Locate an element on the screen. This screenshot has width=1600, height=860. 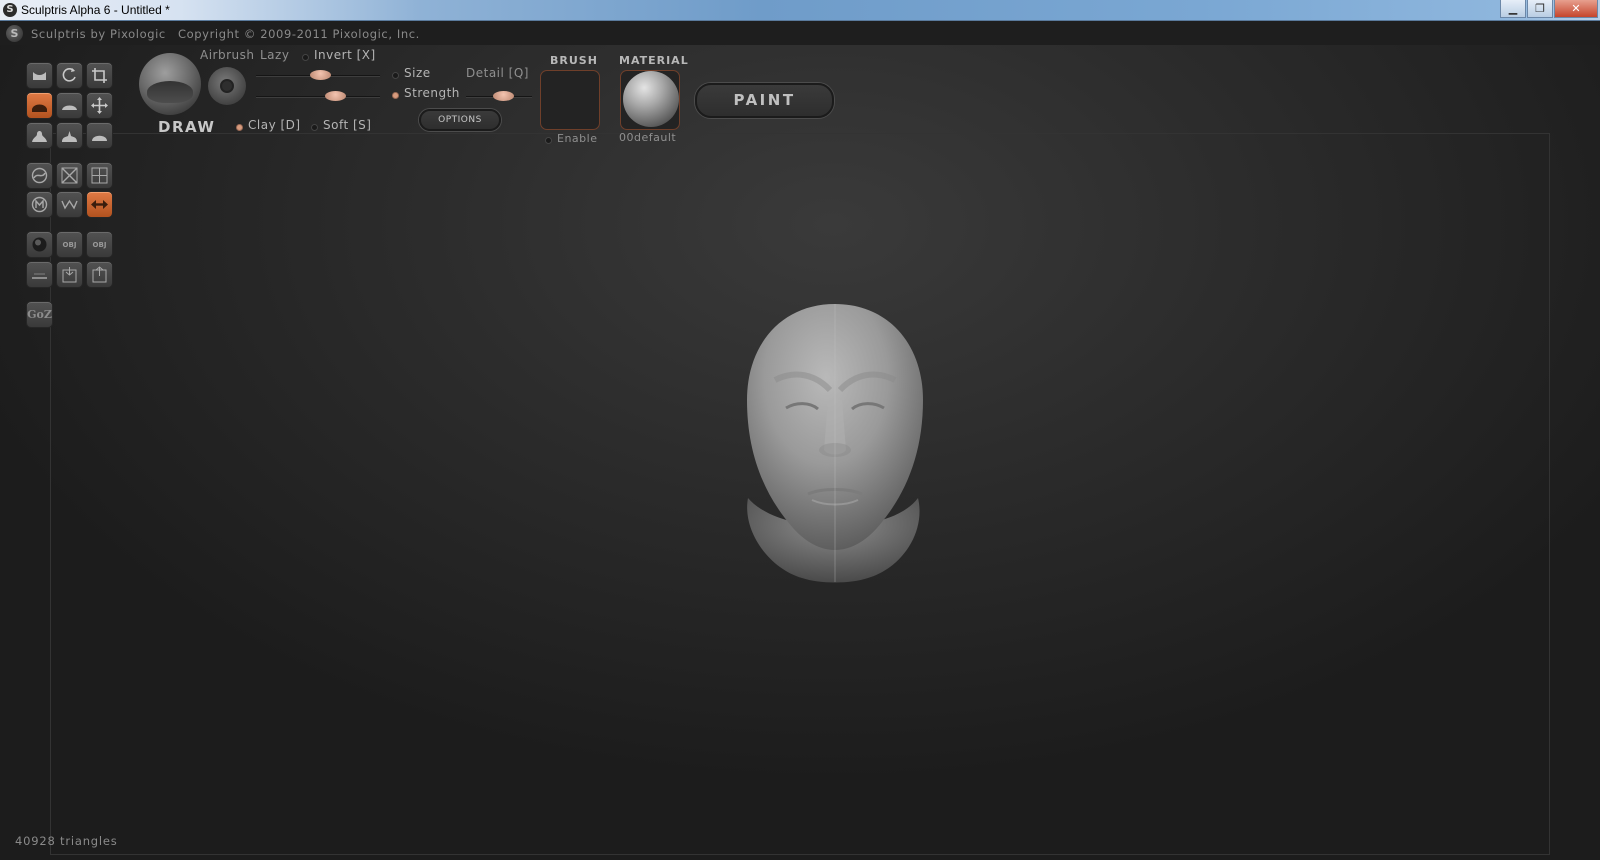
size-radio is located at coordinates (395, 75).